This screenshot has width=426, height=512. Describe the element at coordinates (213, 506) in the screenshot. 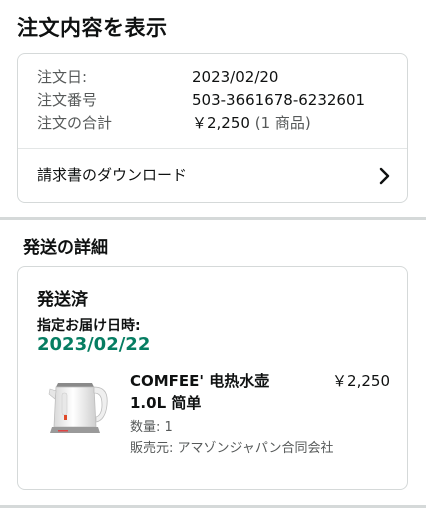

I see `bottom-separator` at that location.